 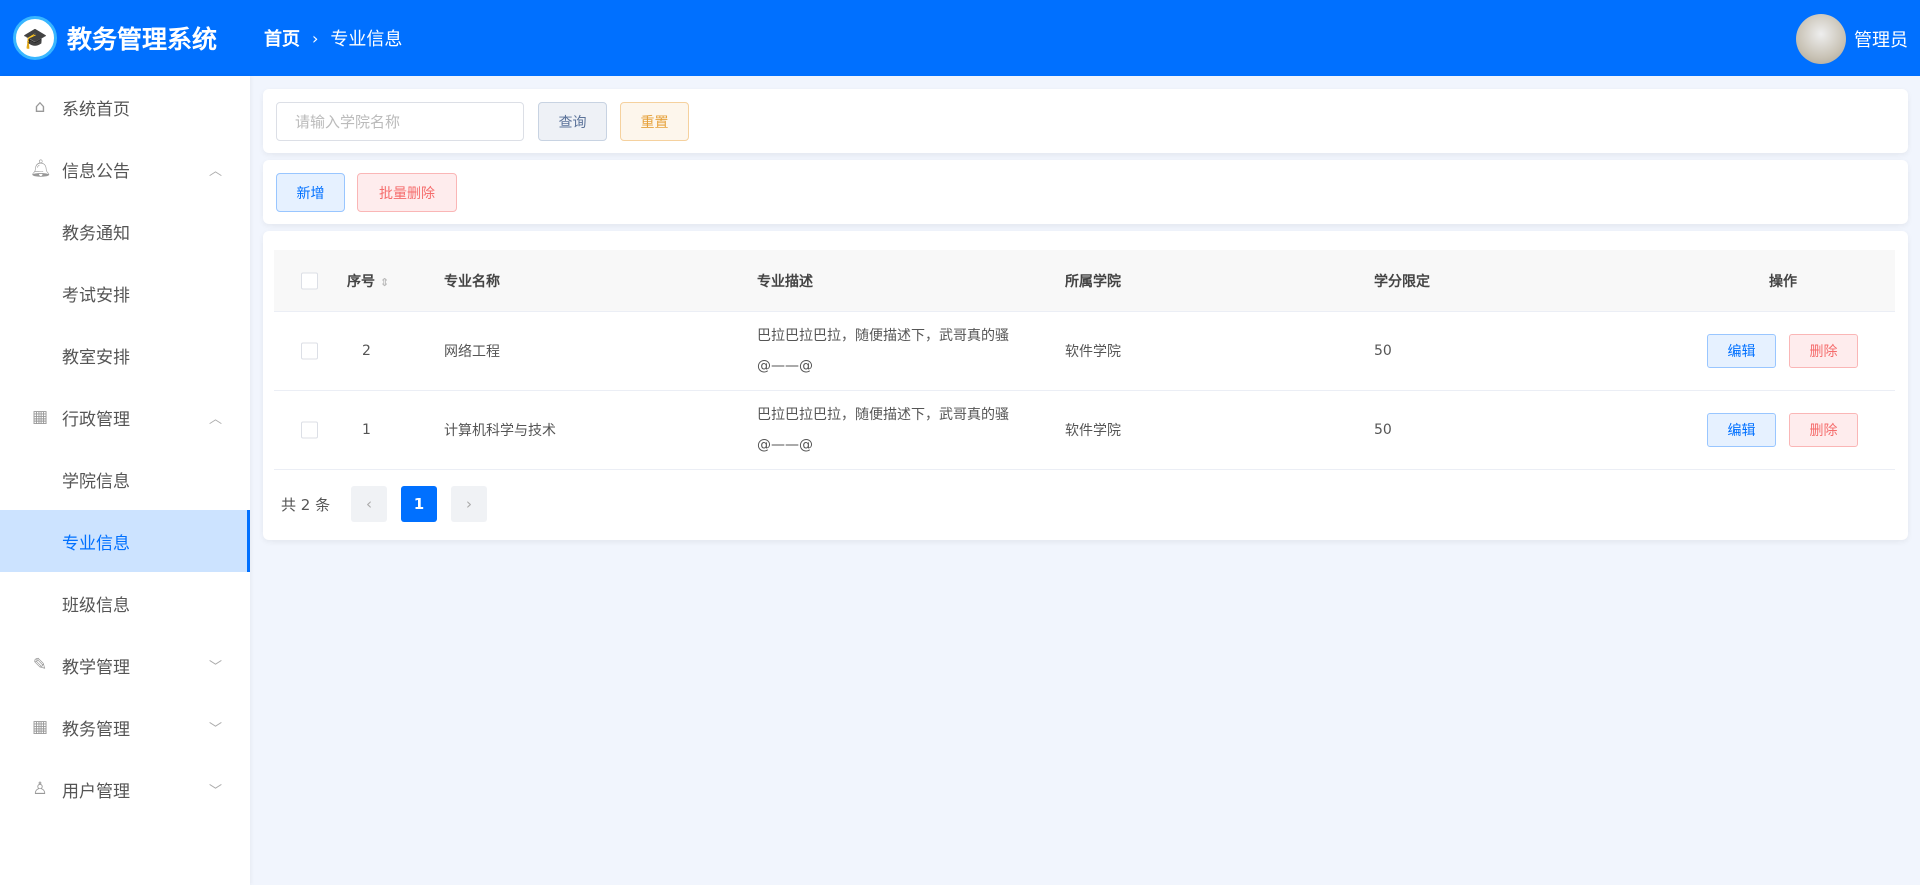 What do you see at coordinates (1402, 281) in the screenshot?
I see `column-header-credits: 学分限定` at bounding box center [1402, 281].